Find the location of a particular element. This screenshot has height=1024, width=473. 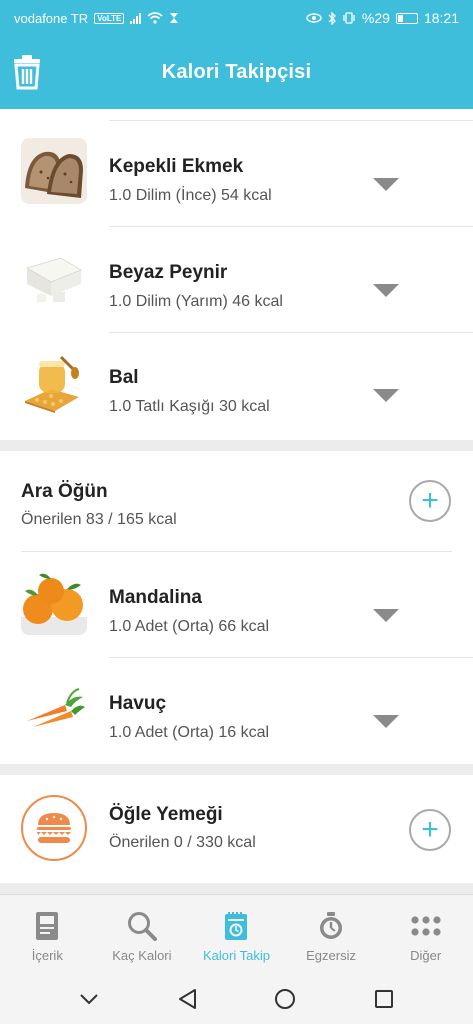

search-icon is located at coordinates (142, 926).